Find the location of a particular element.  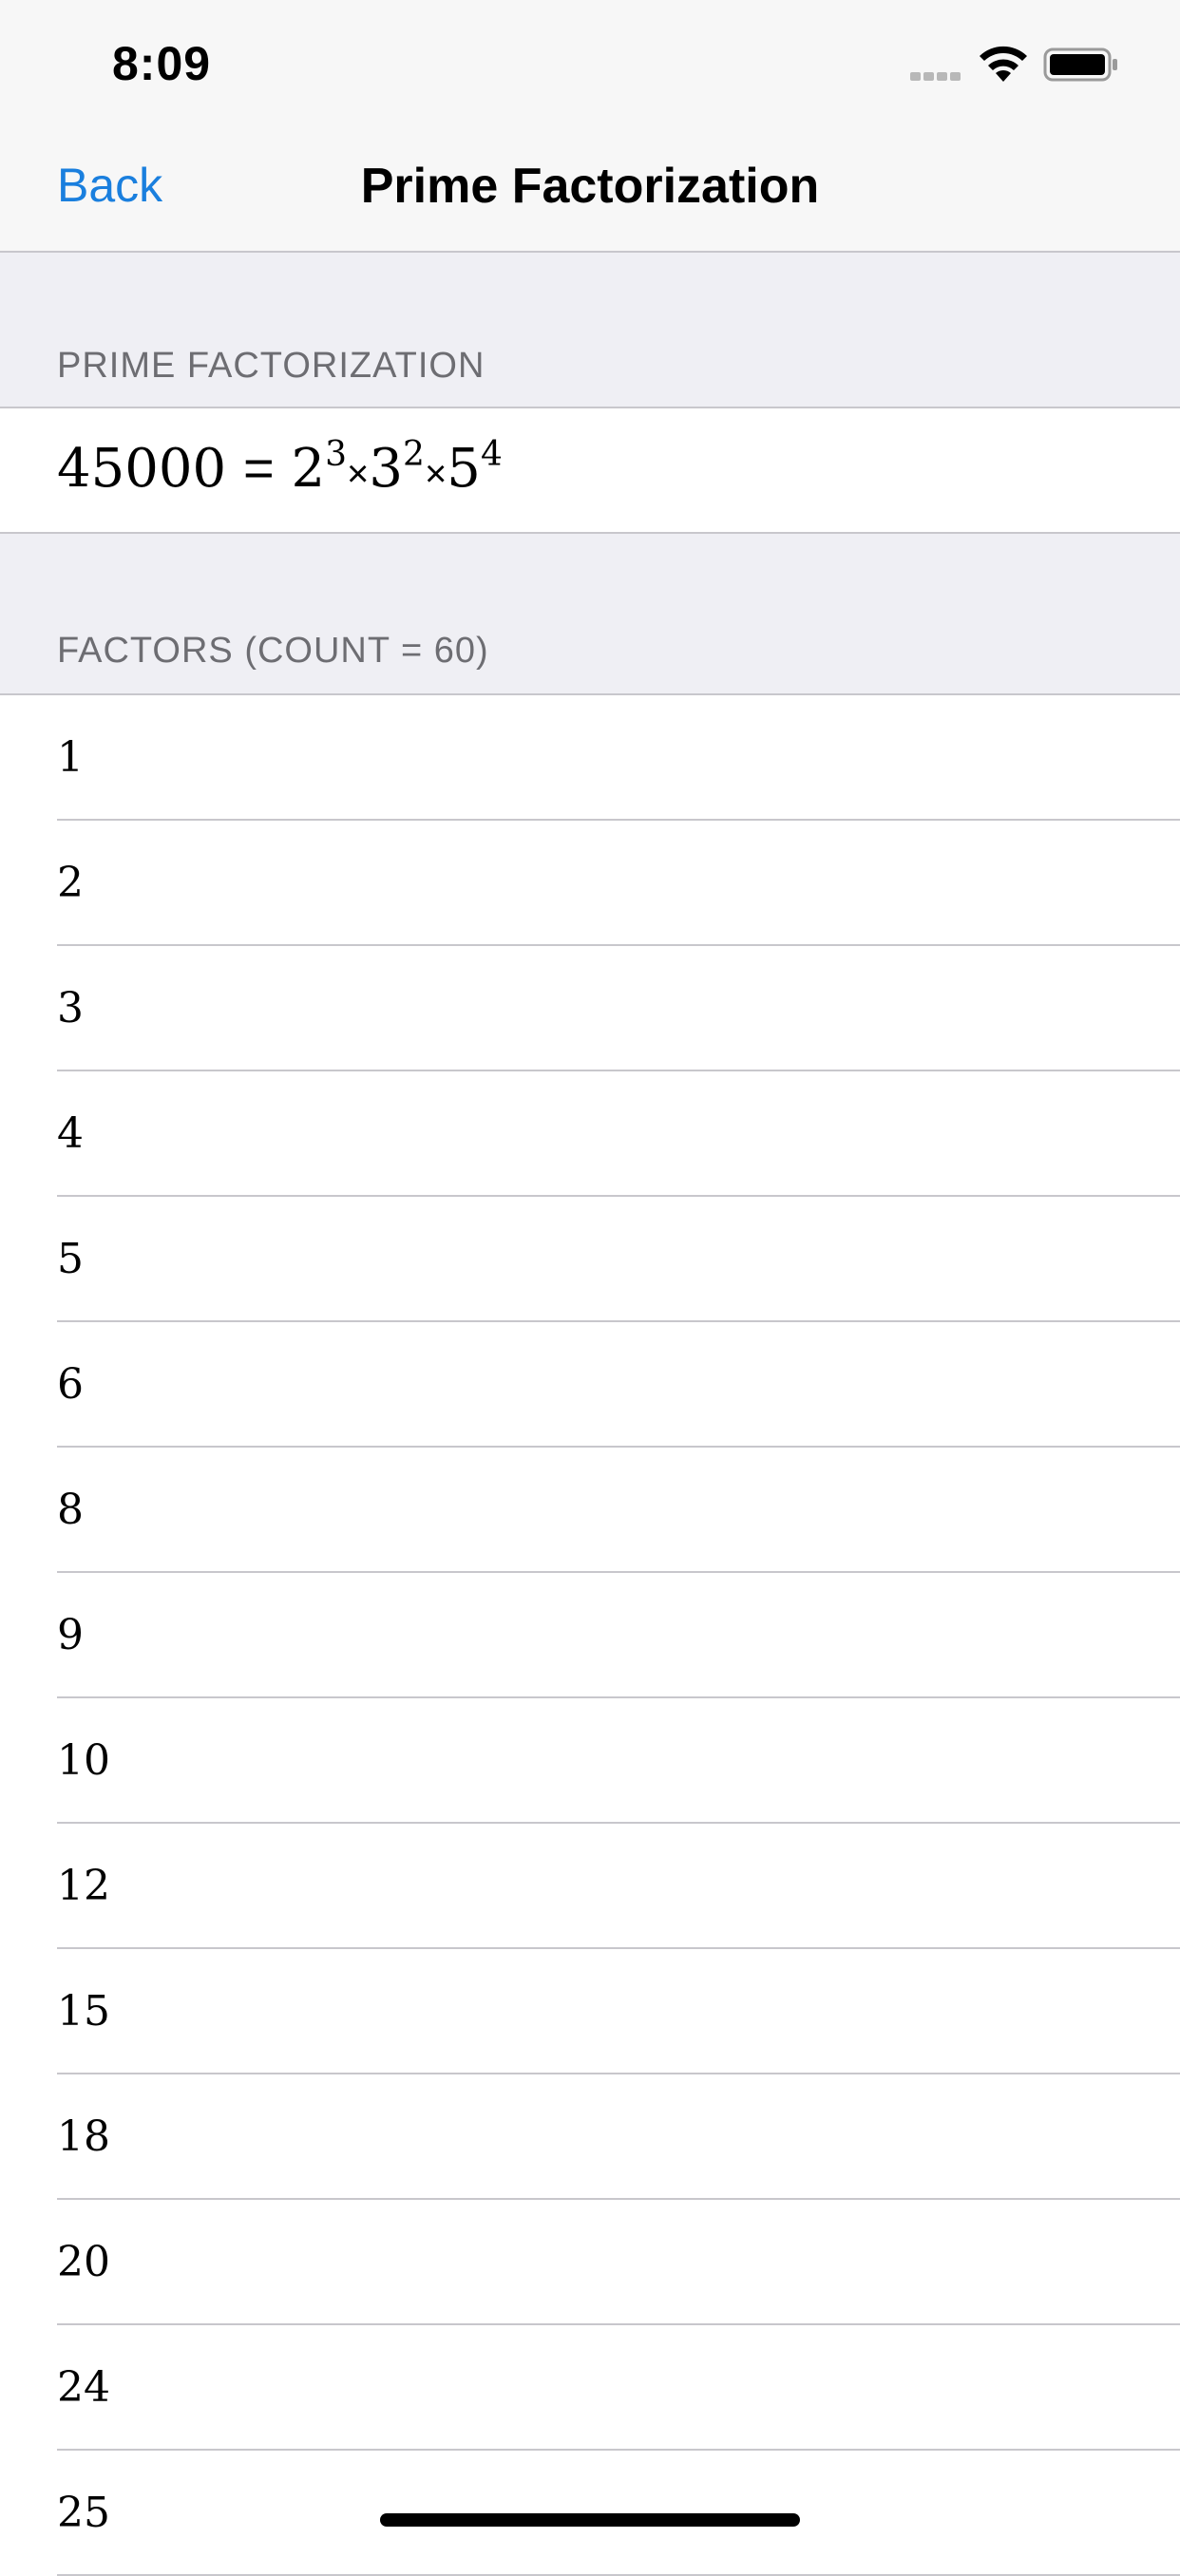

factor-row: 10 is located at coordinates (590, 1760).